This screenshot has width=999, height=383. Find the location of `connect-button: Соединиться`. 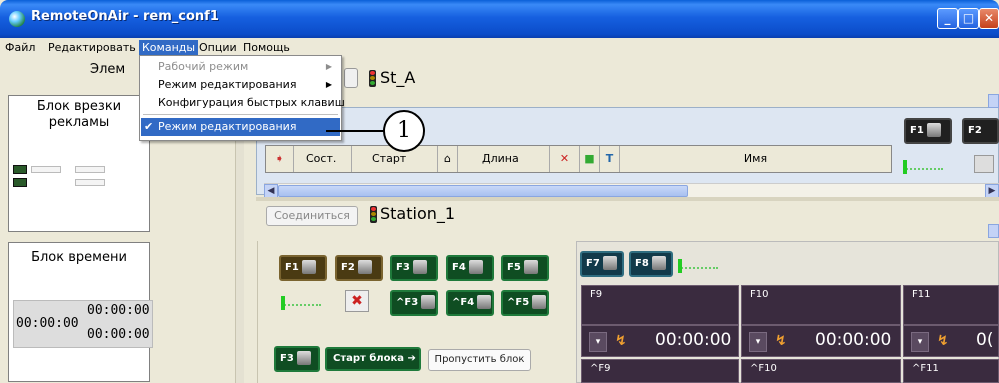

connect-button: Соединиться is located at coordinates (312, 216).